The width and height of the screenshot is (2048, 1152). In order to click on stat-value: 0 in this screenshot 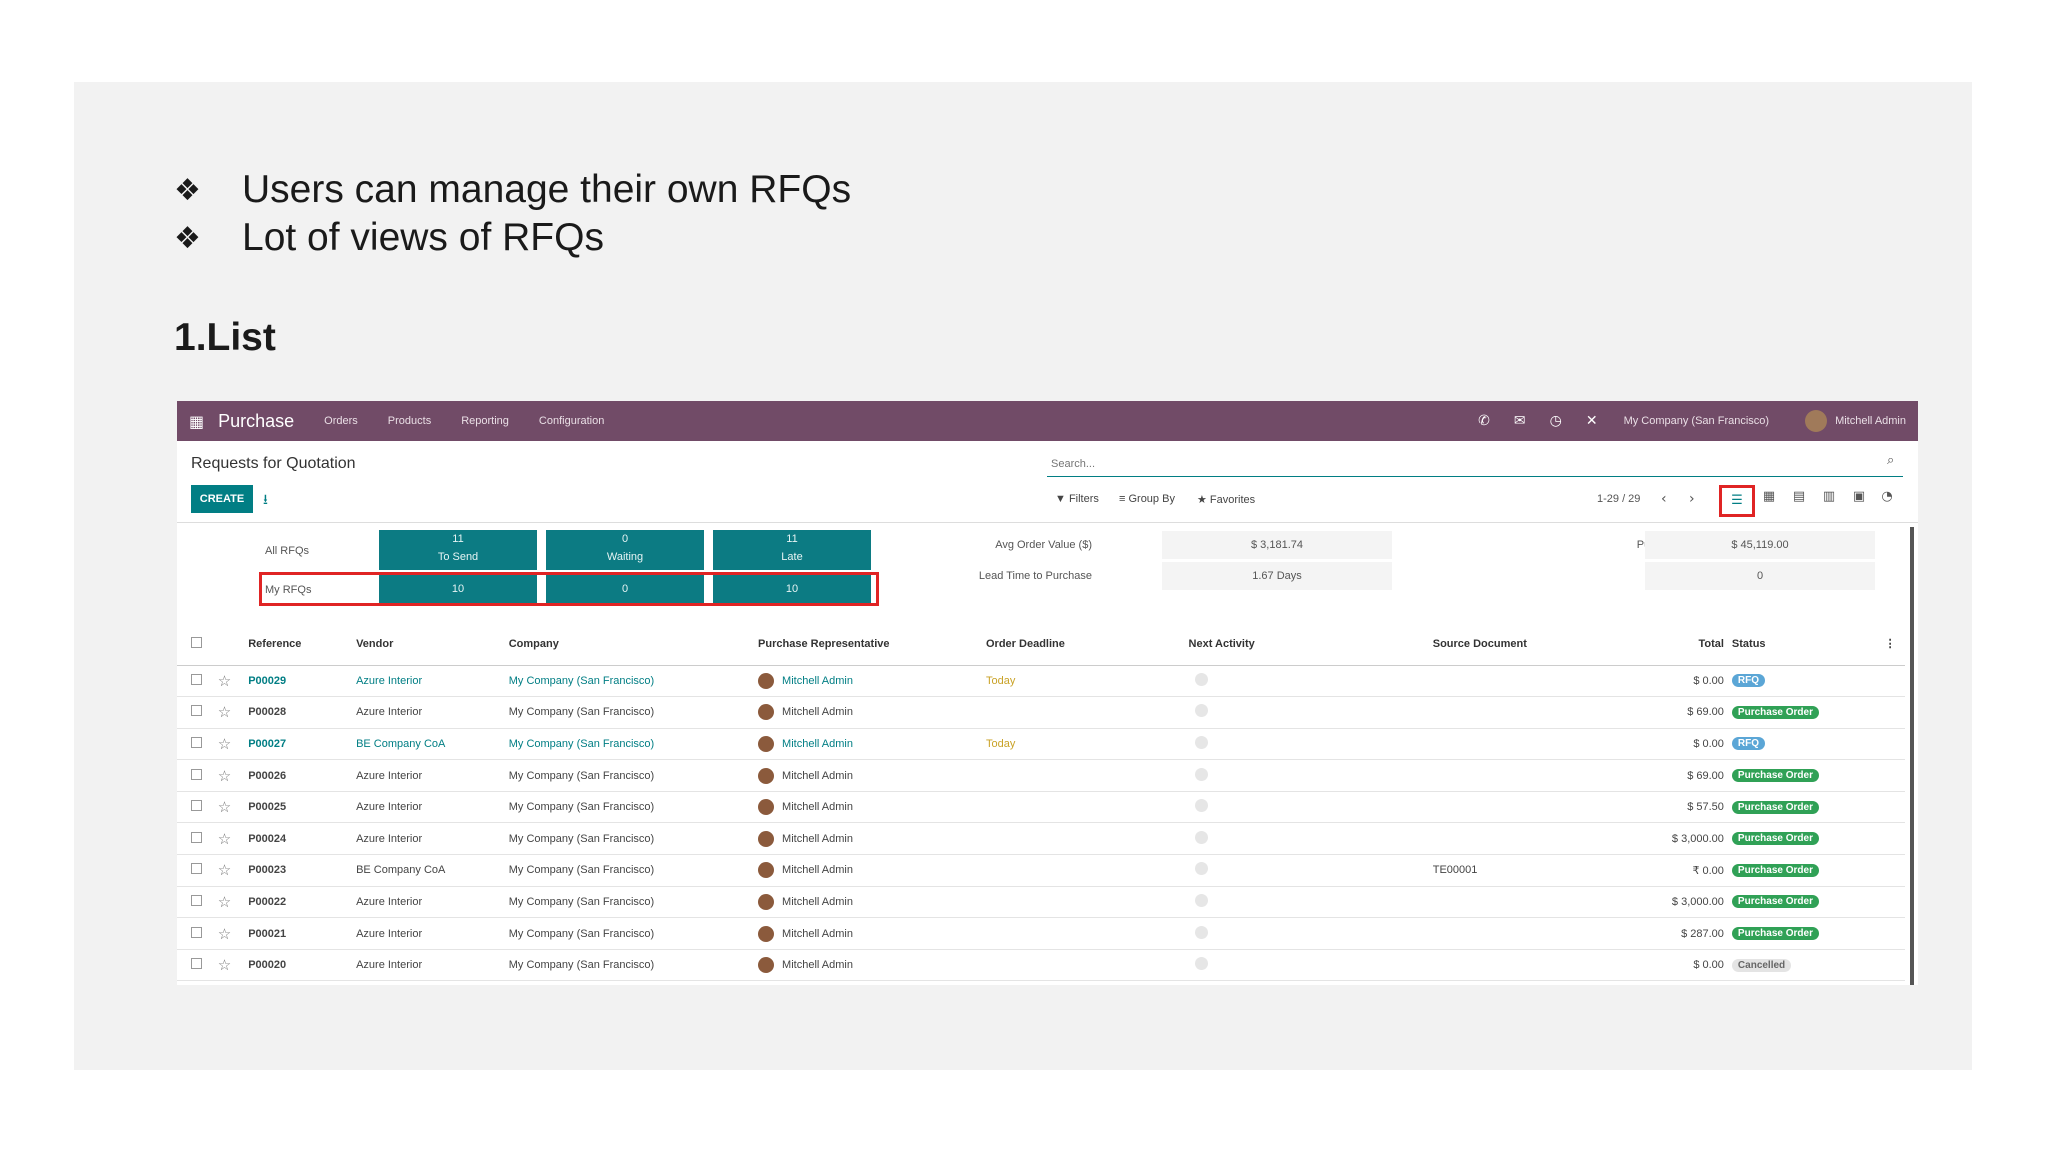, I will do `click(1760, 576)`.